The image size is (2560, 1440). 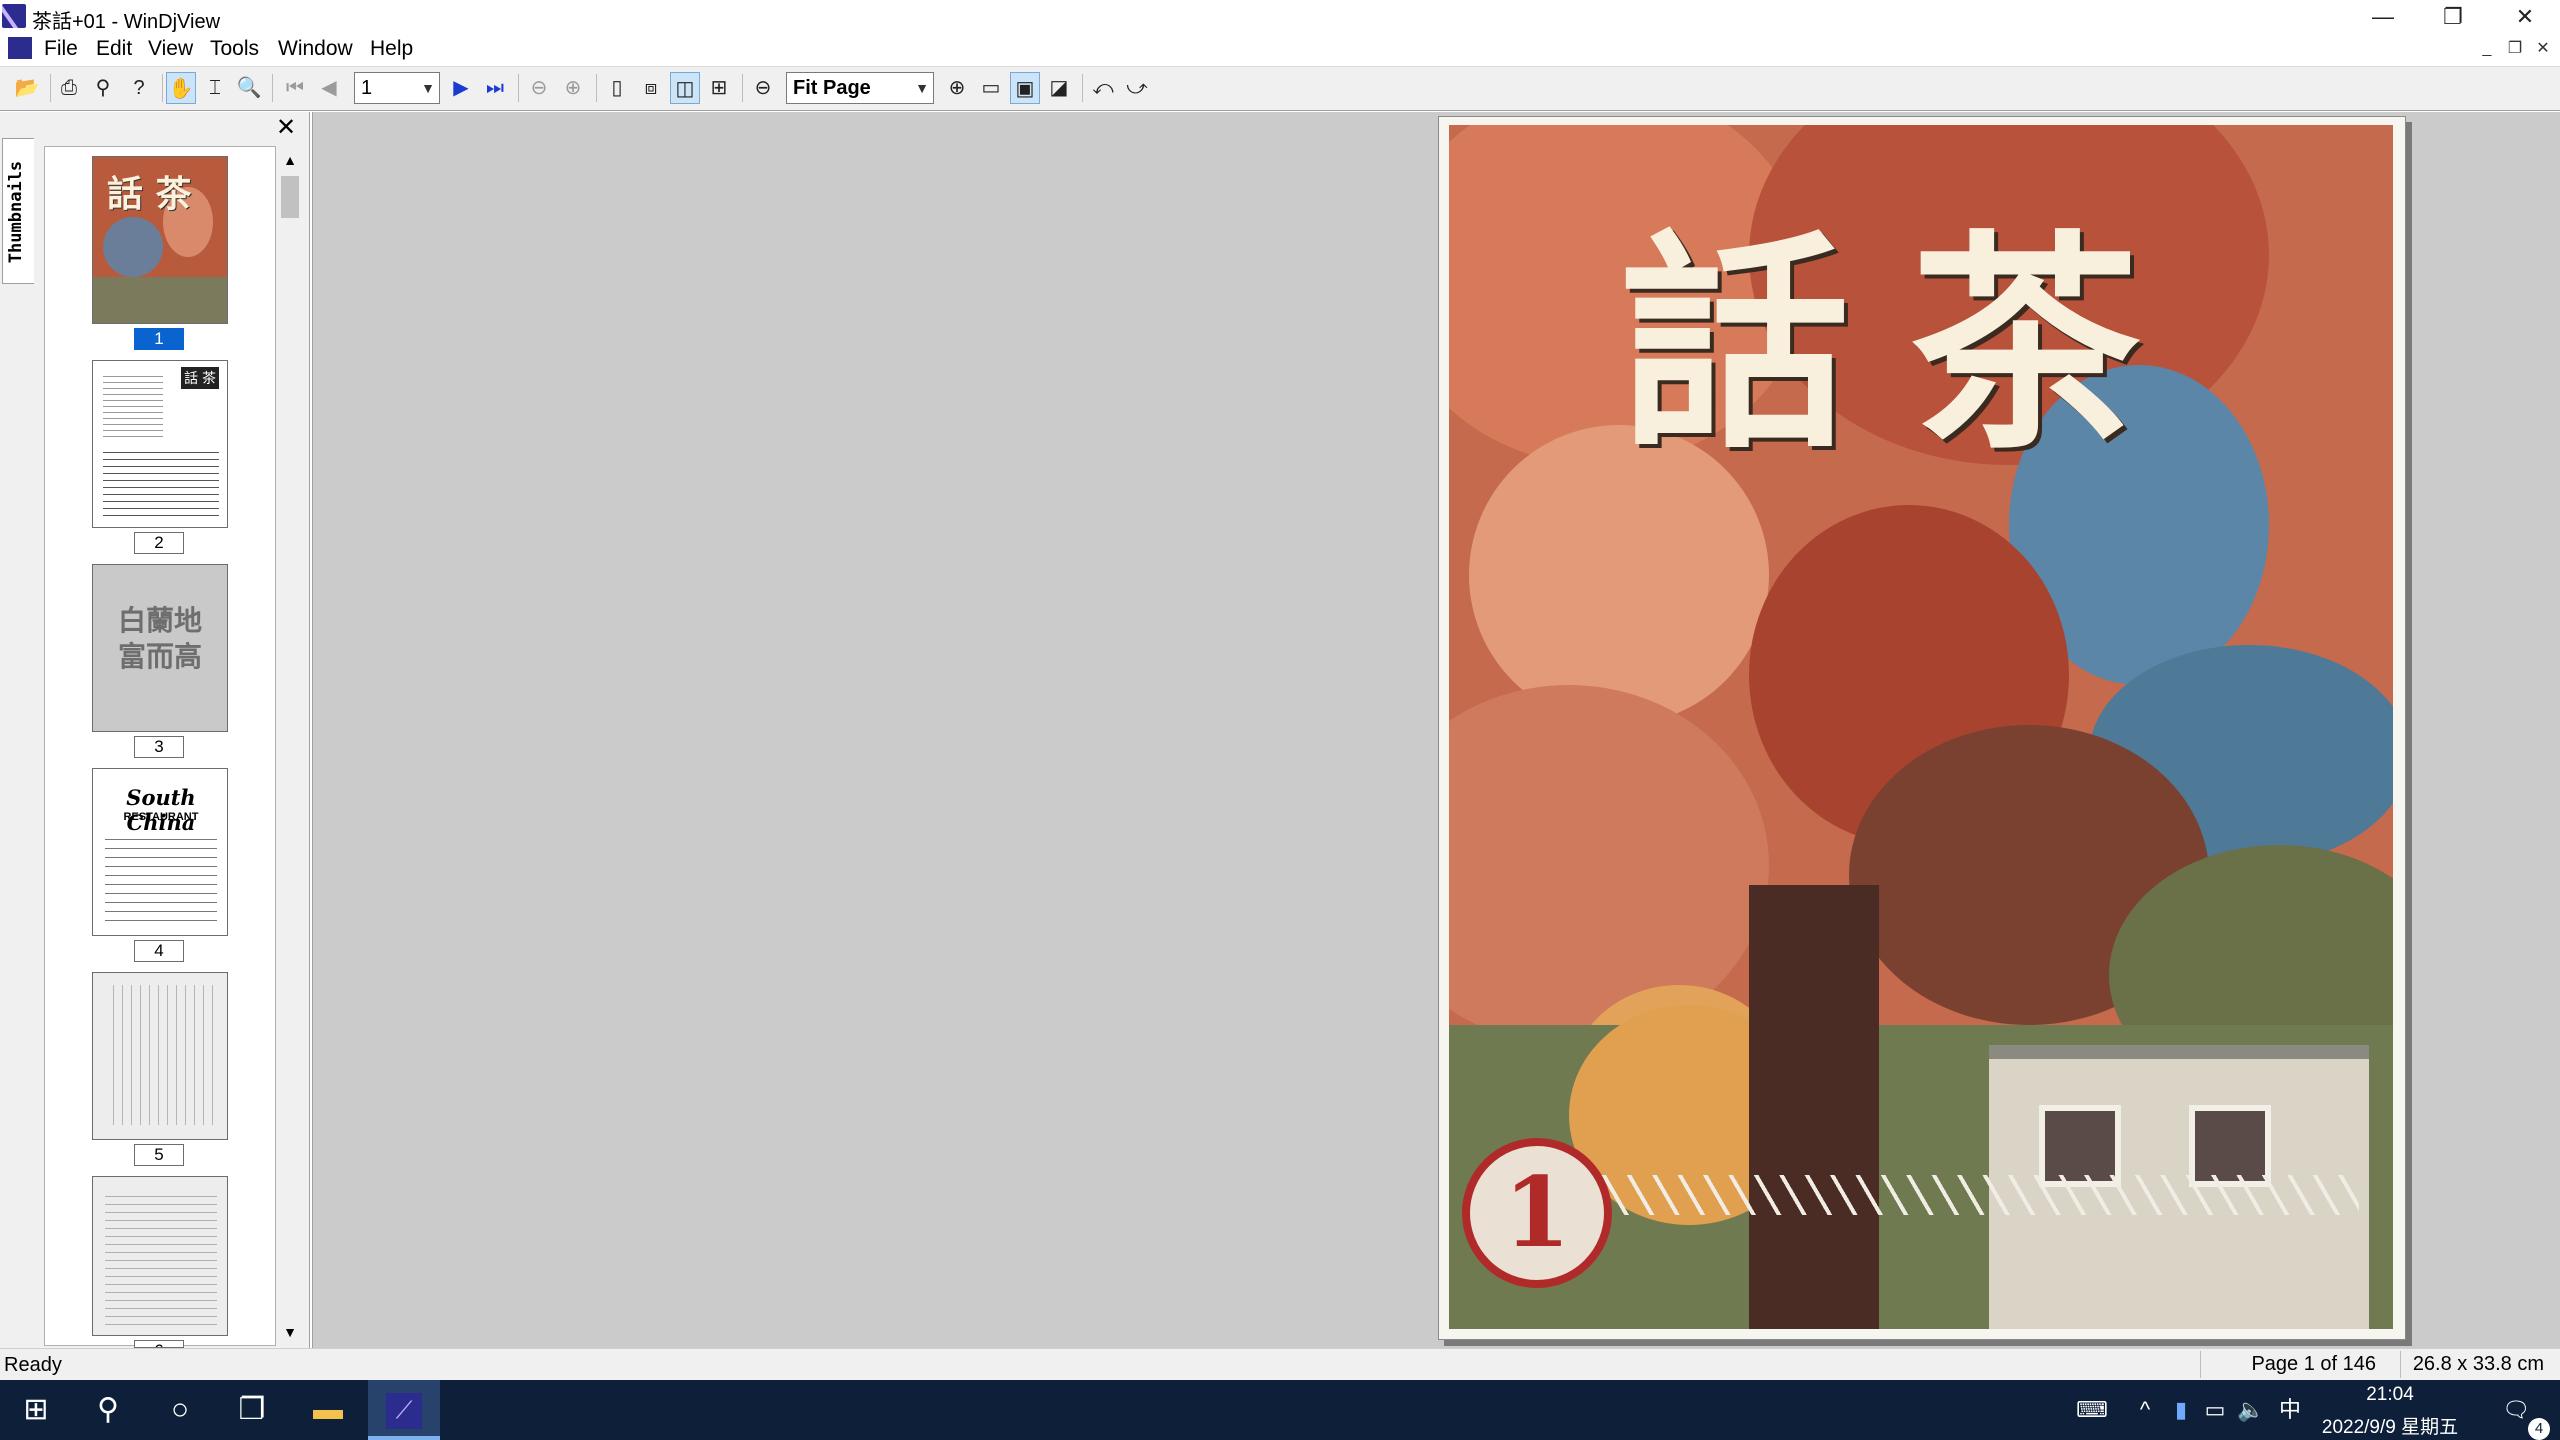 What do you see at coordinates (367, 88) in the screenshot?
I see `page-number-value: 1` at bounding box center [367, 88].